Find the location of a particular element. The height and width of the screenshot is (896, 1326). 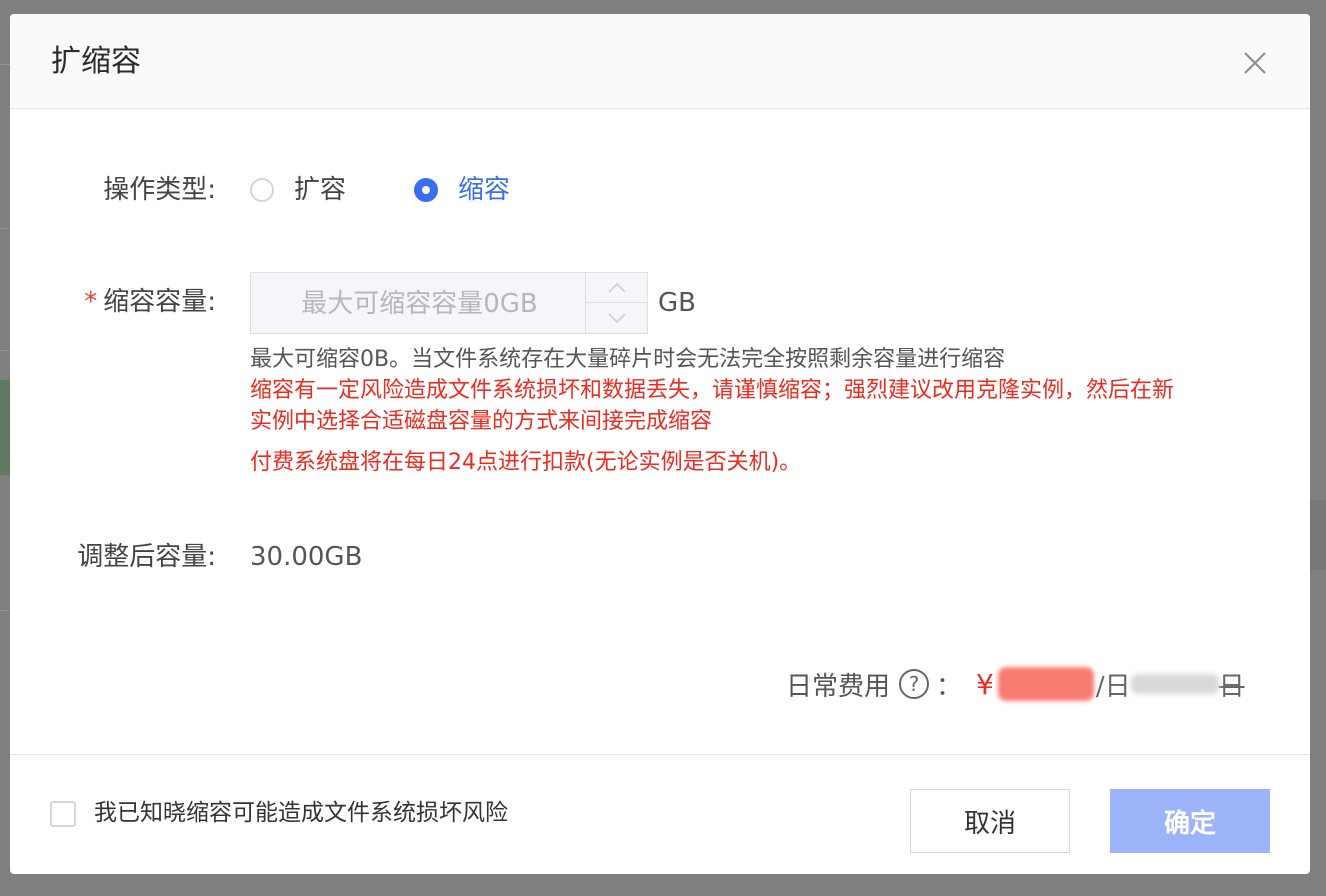

radio-expand-label: 扩容 is located at coordinates (320, 190).